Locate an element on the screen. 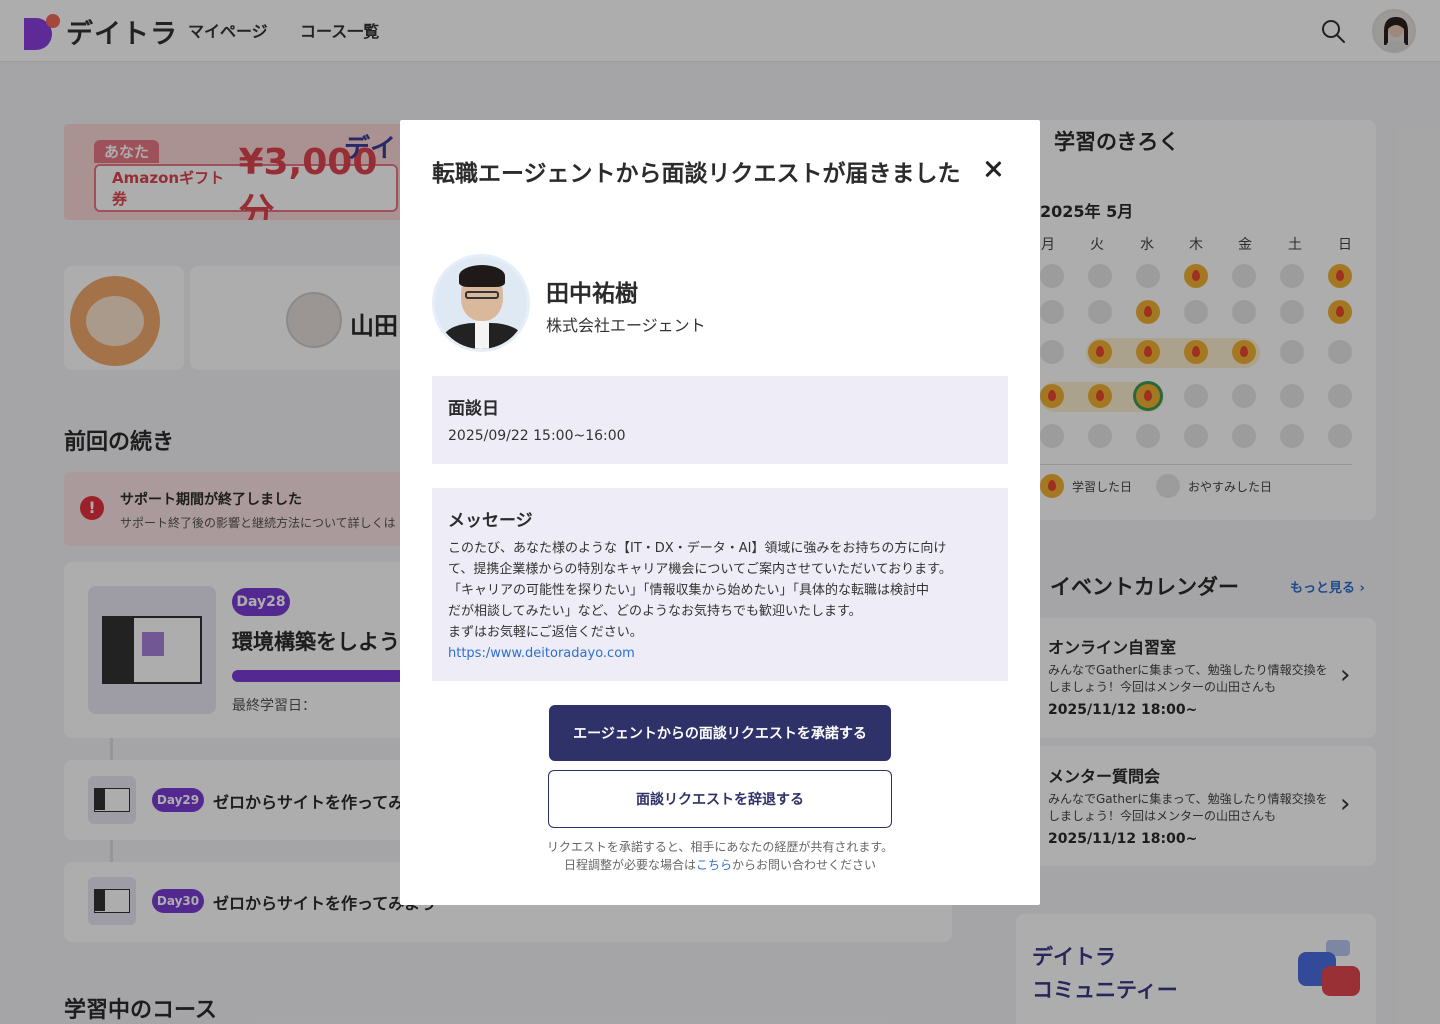 This screenshot has width=1440, height=1024. message-line: だが相談してみたい」など、どのようなお気持ちでも歓迎いたします。 is located at coordinates (655, 611).